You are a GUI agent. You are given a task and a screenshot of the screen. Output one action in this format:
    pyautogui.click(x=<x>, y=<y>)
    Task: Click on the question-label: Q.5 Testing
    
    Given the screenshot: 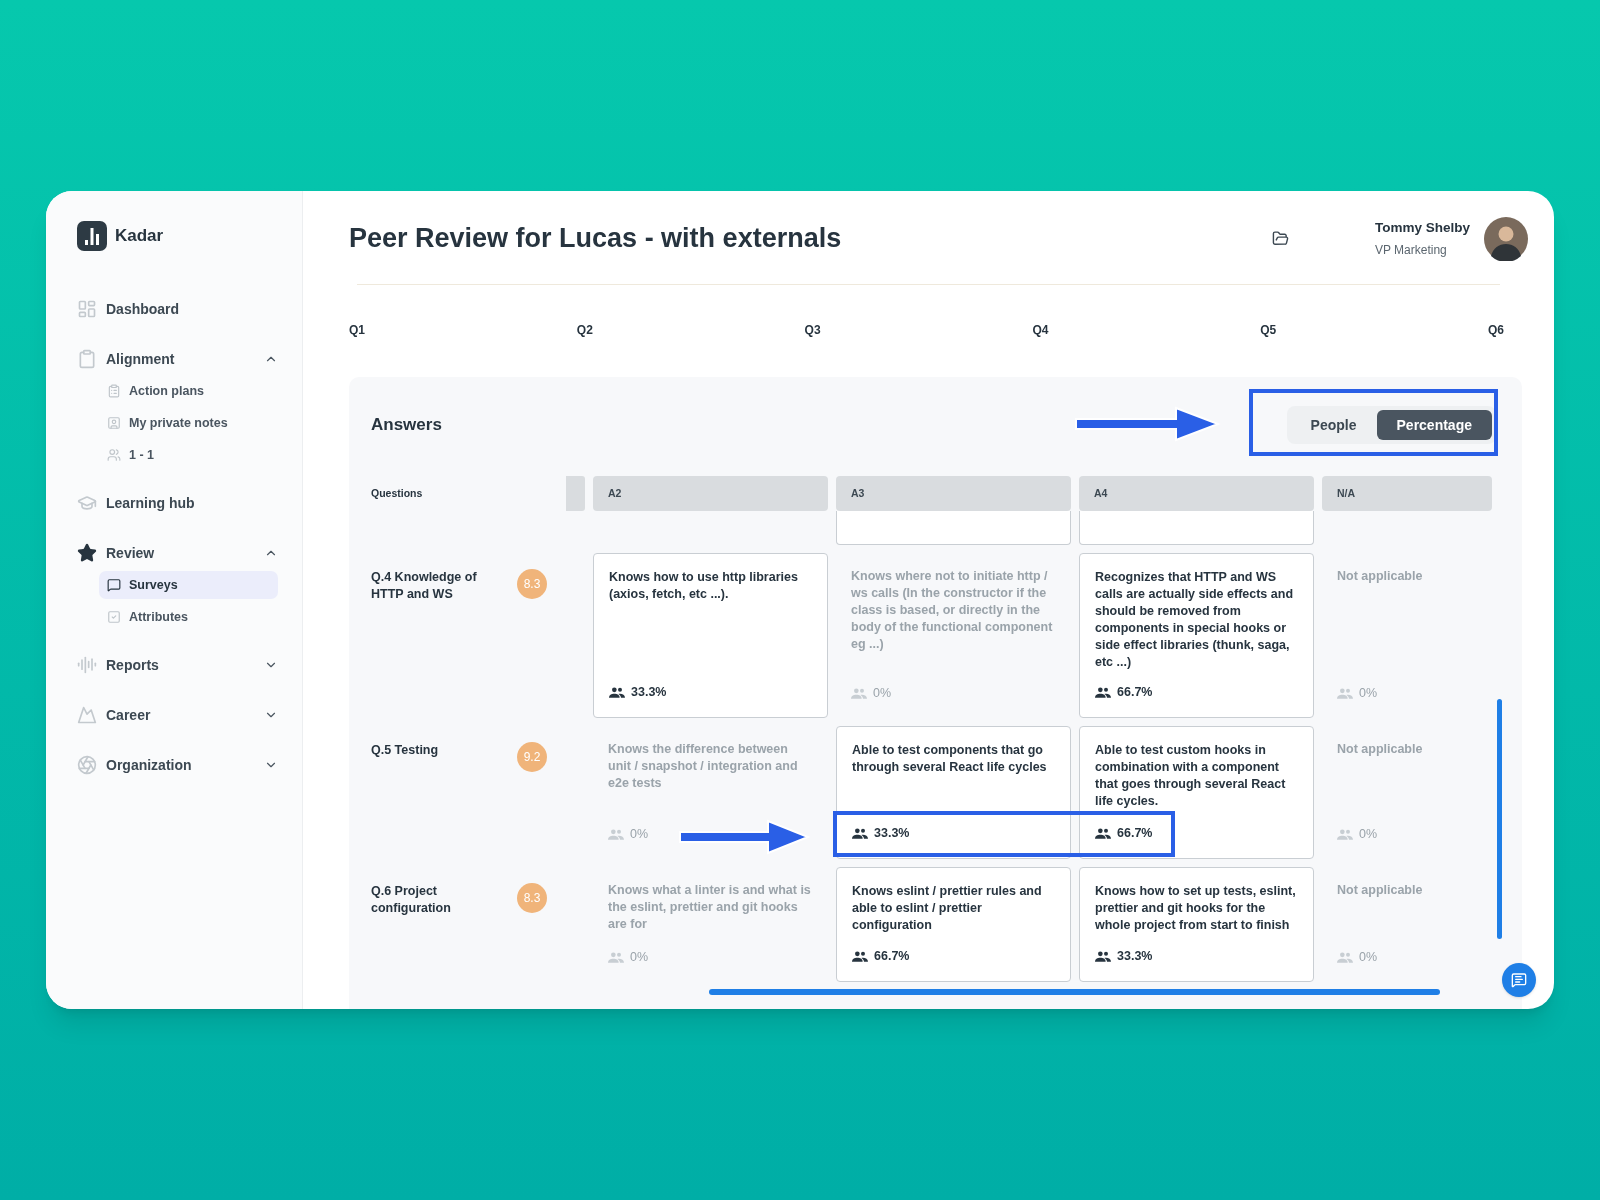 What is the action you would take?
    pyautogui.click(x=405, y=750)
    